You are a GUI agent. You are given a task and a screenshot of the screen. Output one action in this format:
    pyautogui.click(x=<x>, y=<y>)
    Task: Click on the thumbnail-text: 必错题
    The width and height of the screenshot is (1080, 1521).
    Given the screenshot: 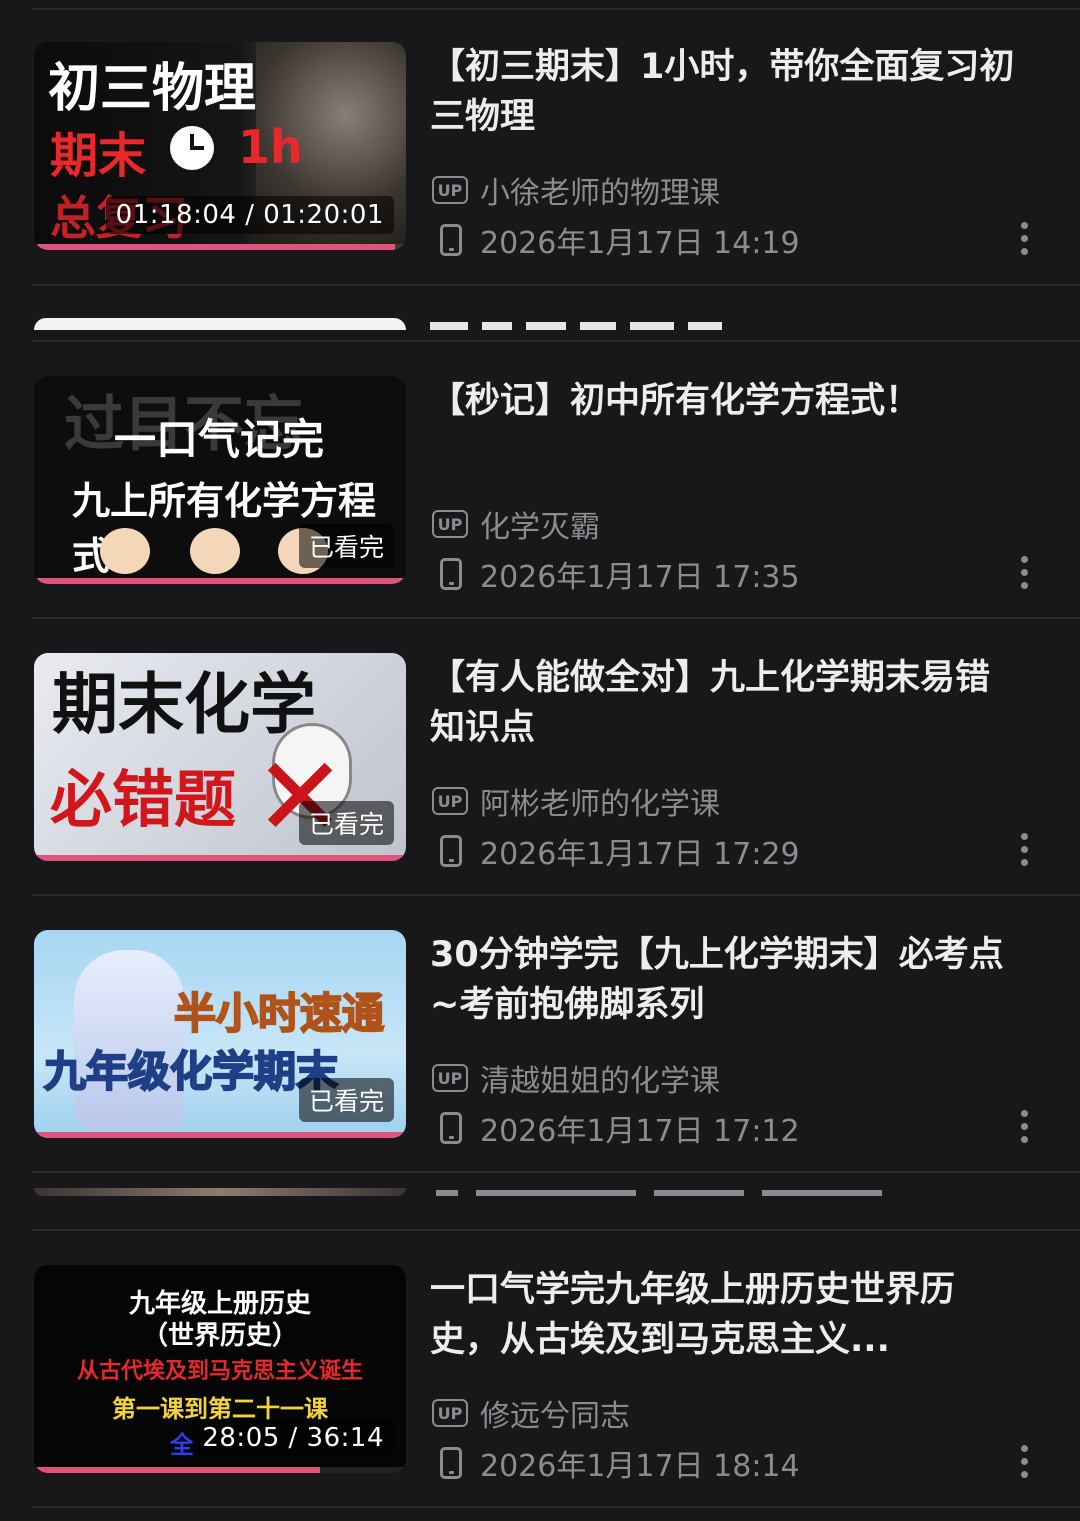 What is the action you would take?
    pyautogui.click(x=143, y=799)
    